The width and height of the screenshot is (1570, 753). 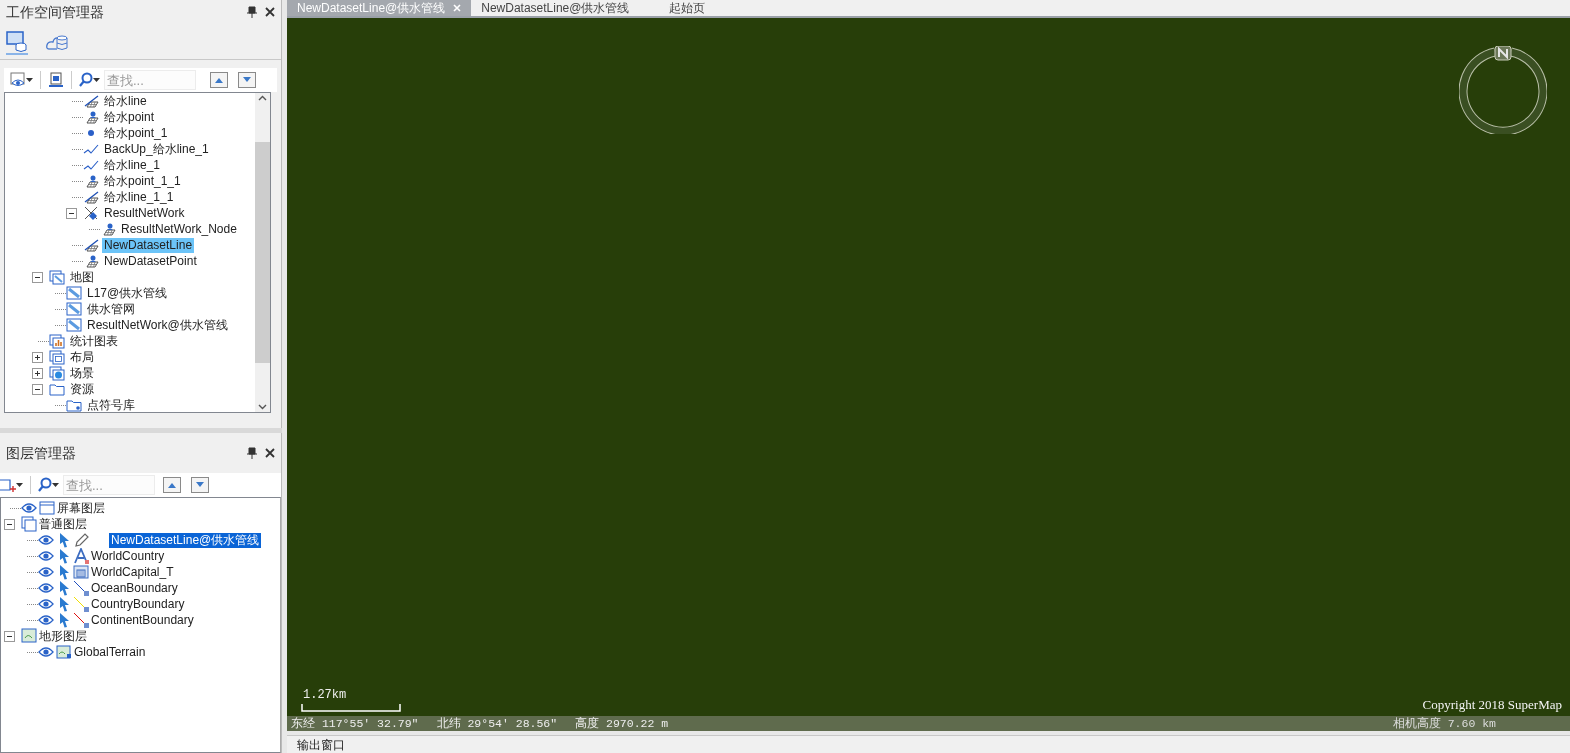 What do you see at coordinates (355, 723) in the screenshot?
I see `longitude-text: 东经 117°55′ 32.79″` at bounding box center [355, 723].